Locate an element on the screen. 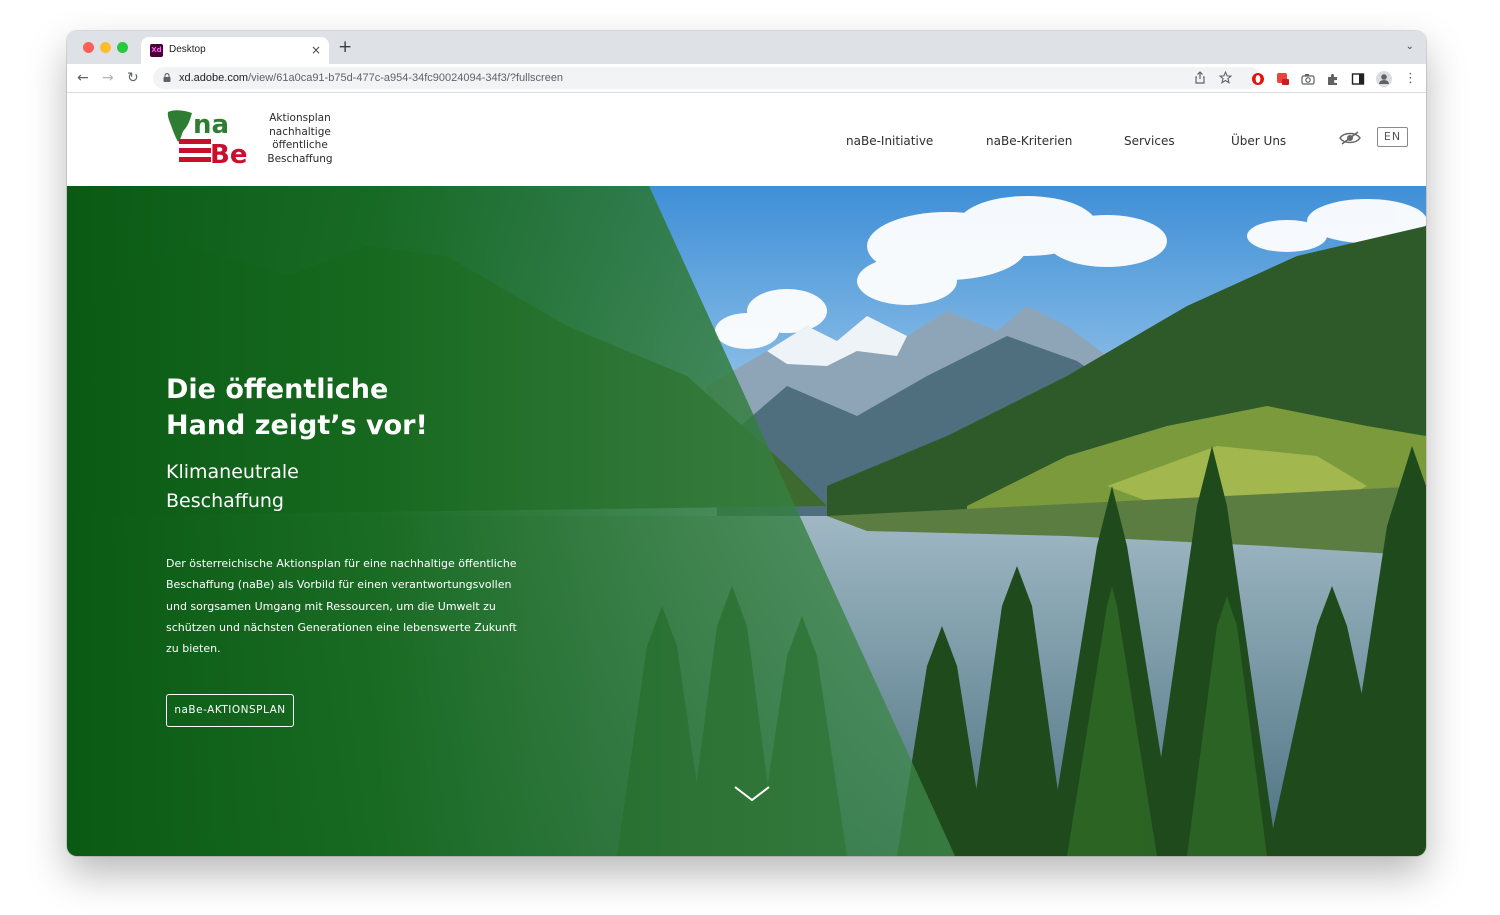  nabe-logo-mark: na Be is located at coordinates (207, 140).